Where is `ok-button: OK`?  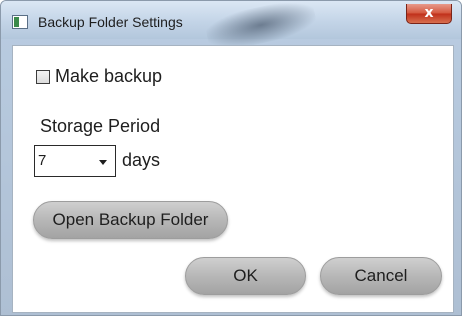
ok-button: OK is located at coordinates (245, 276).